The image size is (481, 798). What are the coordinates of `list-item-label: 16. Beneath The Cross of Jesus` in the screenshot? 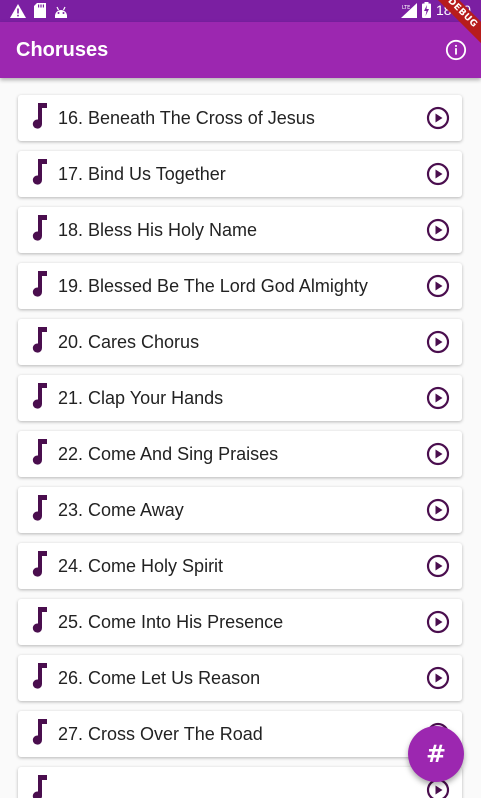 It's located at (186, 118).